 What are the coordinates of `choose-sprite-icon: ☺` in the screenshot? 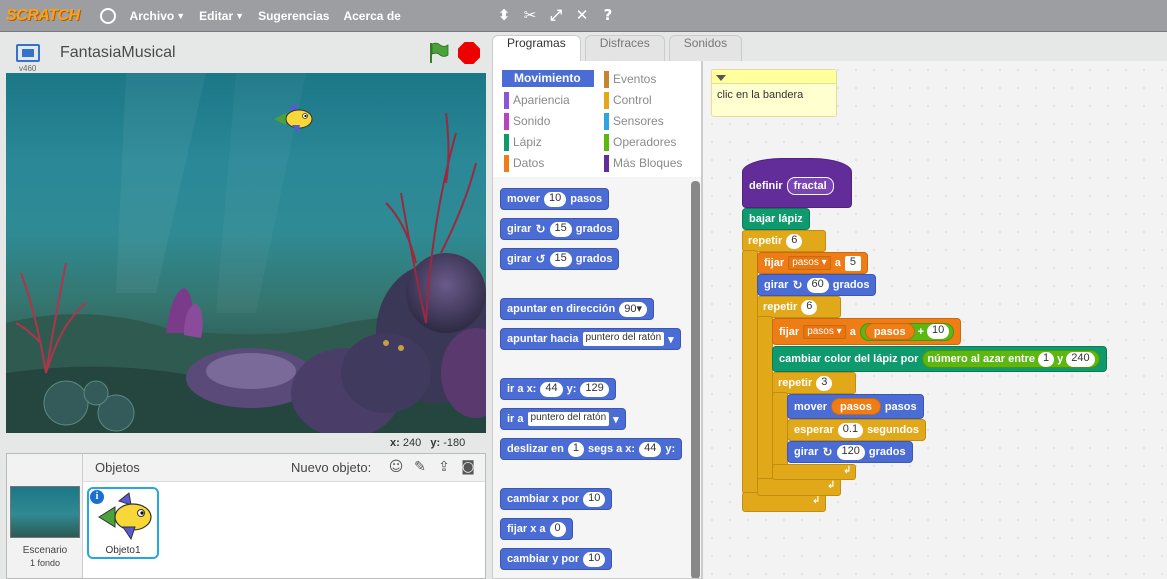 It's located at (396, 467).